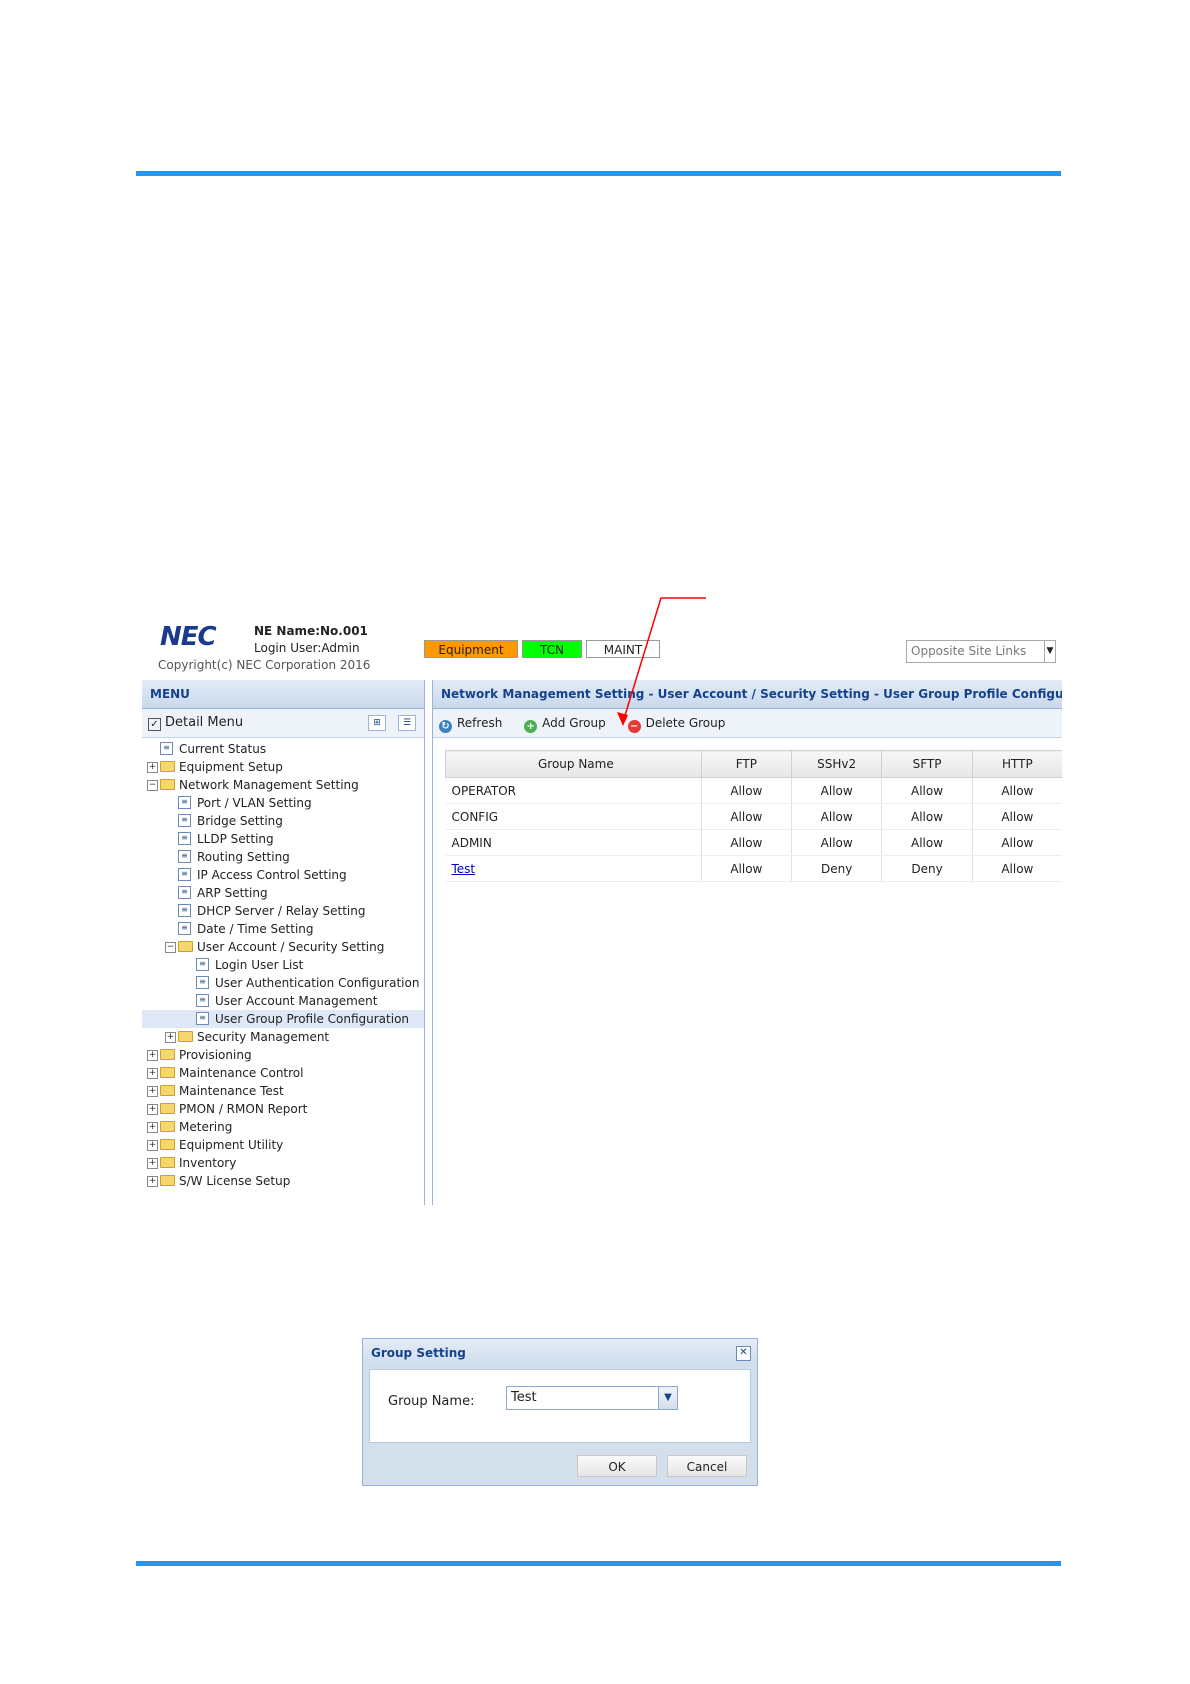  Describe the element at coordinates (753, 790) in the screenshot. I see `table-row: OPERATOR Allow Allow Allow Allow` at that location.